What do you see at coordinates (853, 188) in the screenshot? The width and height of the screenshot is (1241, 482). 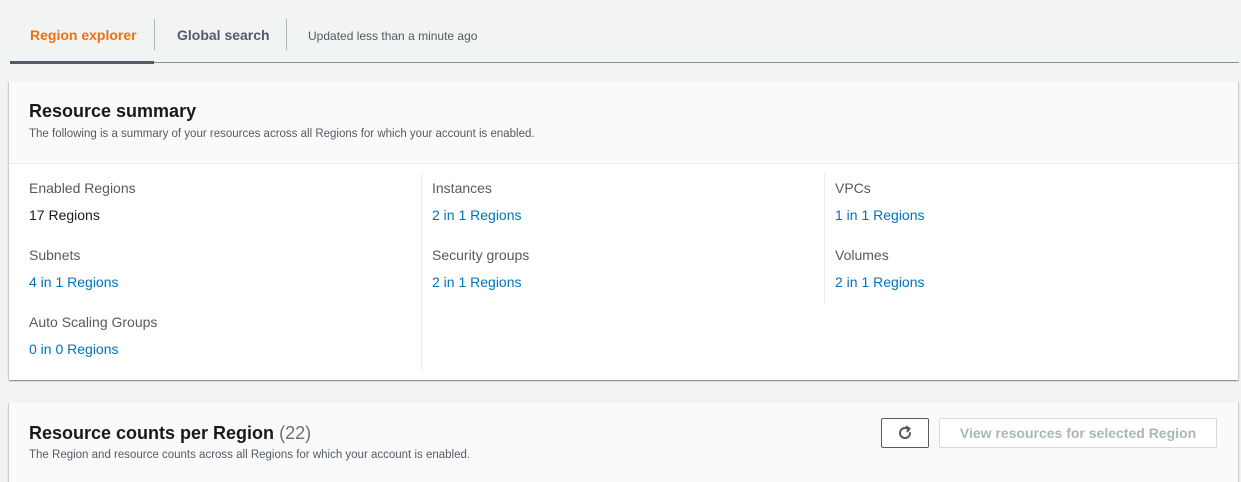 I see `summary-item-label: VPCs` at bounding box center [853, 188].